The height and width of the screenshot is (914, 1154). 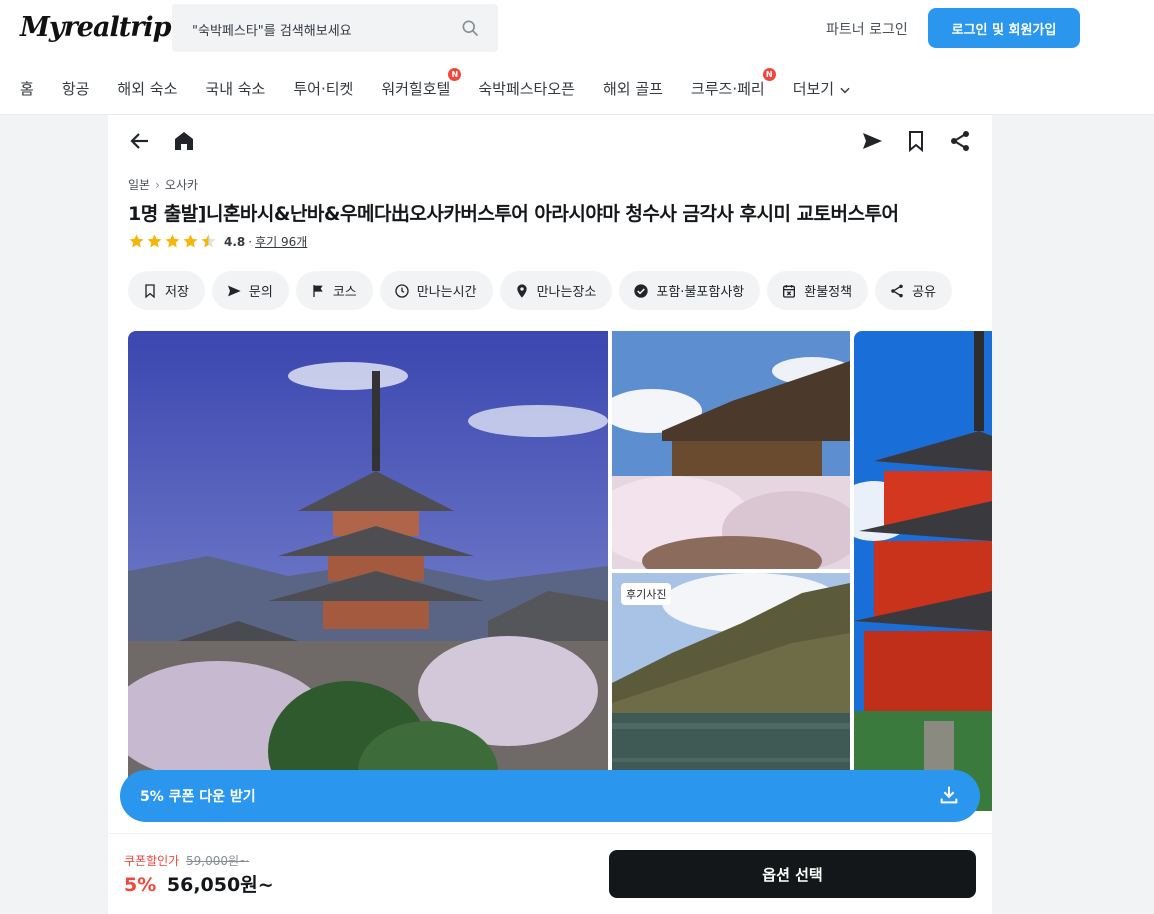 I want to click on reviews-link: 후기 96개, so click(x=281, y=241).